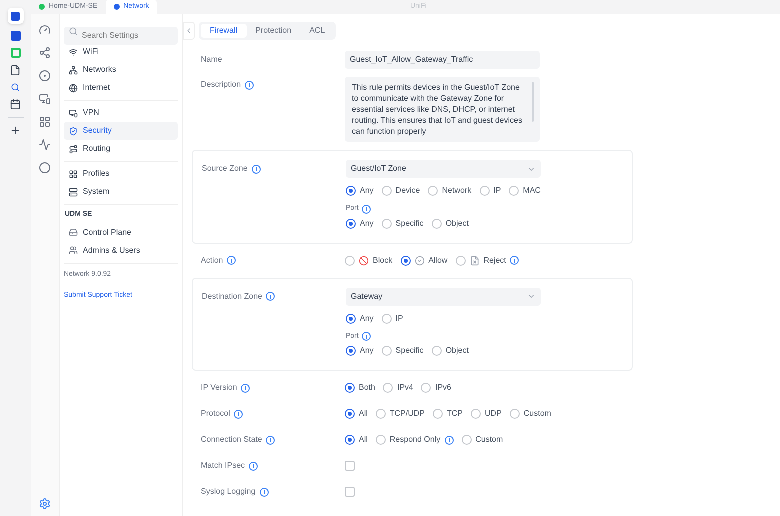  What do you see at coordinates (383, 260) in the screenshot?
I see `radio-label: Block` at bounding box center [383, 260].